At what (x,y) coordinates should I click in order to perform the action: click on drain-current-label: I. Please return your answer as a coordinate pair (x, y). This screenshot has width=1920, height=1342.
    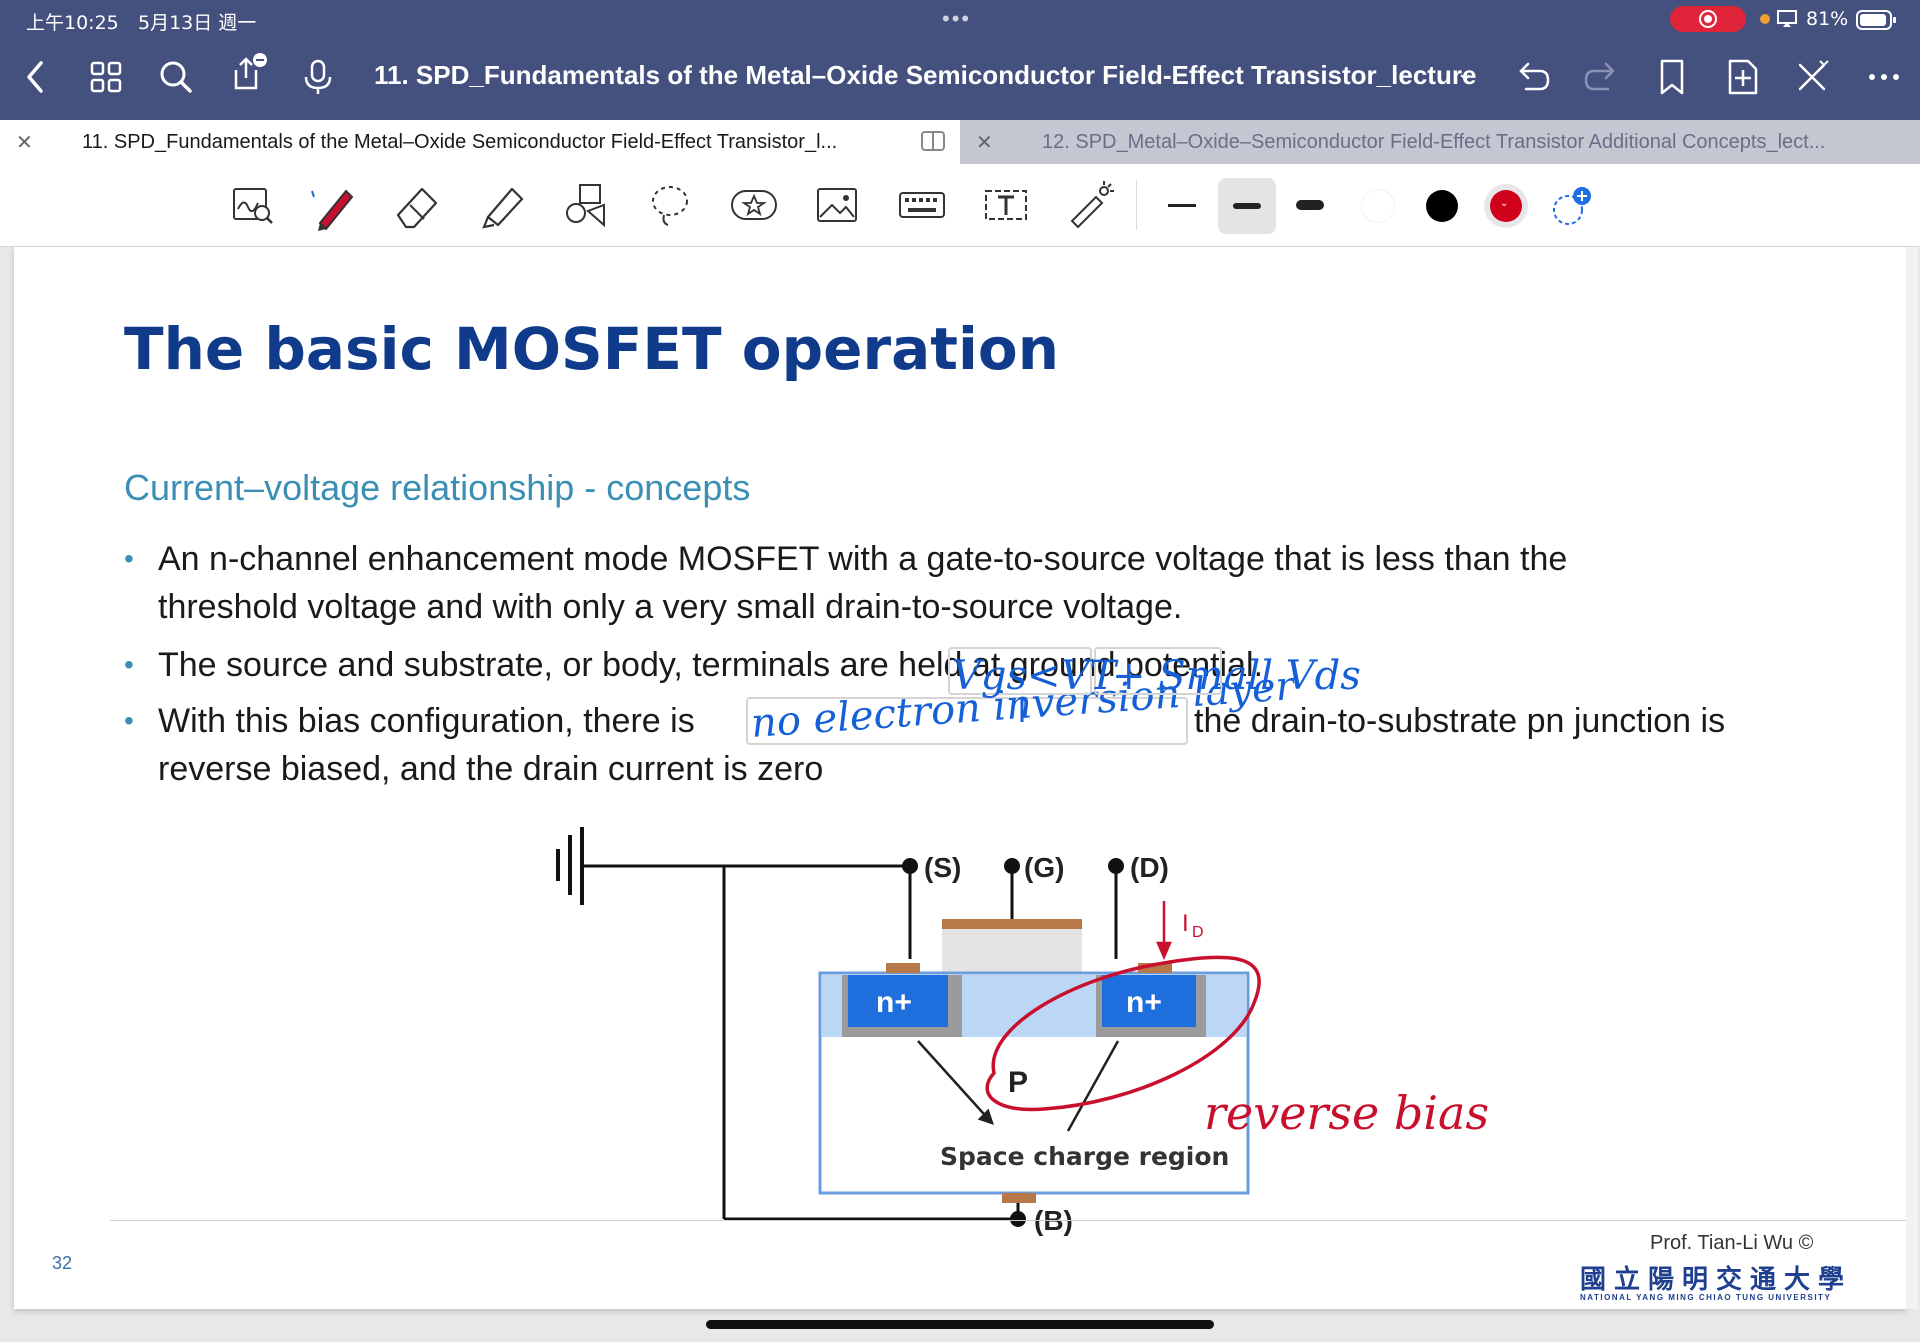
    Looking at the image, I should click on (1185, 923).